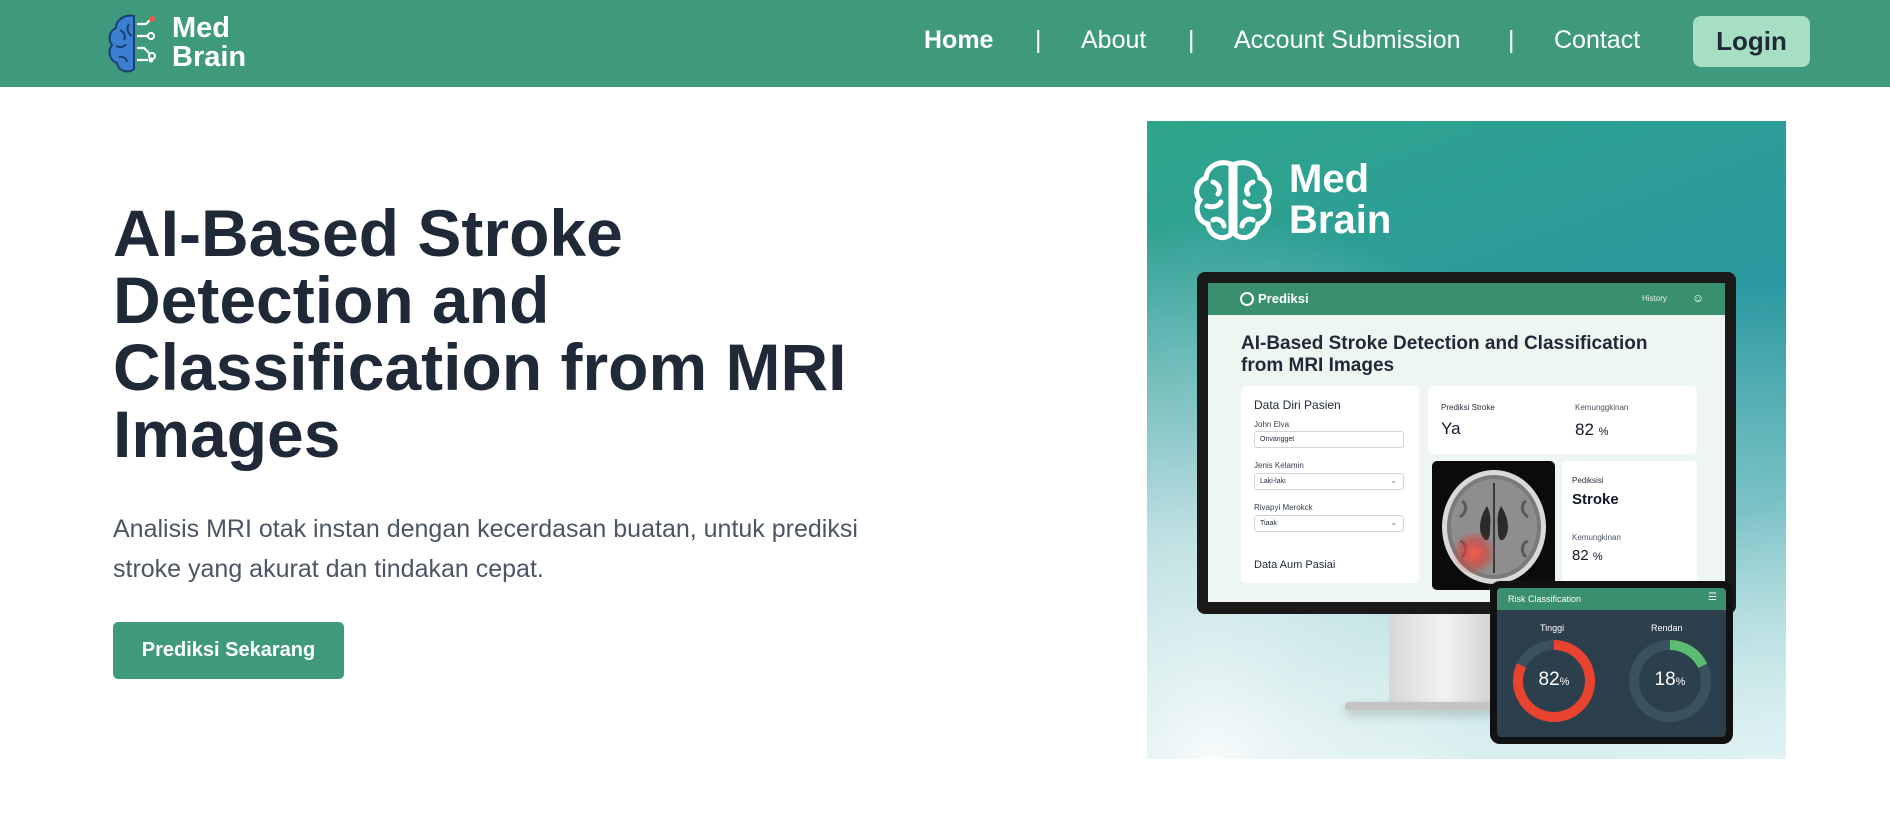 This screenshot has width=1890, height=837. I want to click on likelihood-unit: %, so click(1603, 432).